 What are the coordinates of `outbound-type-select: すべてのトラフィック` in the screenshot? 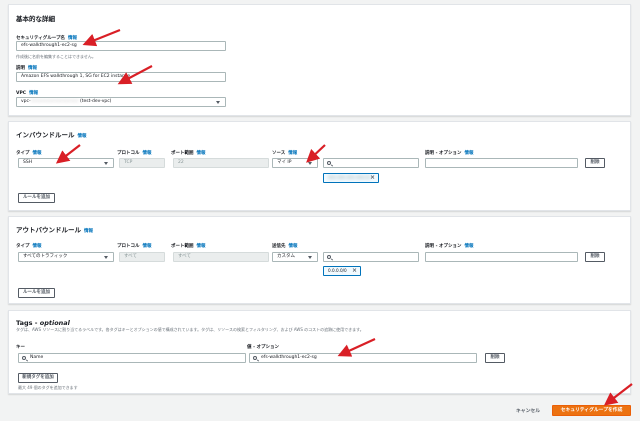 It's located at (66, 257).